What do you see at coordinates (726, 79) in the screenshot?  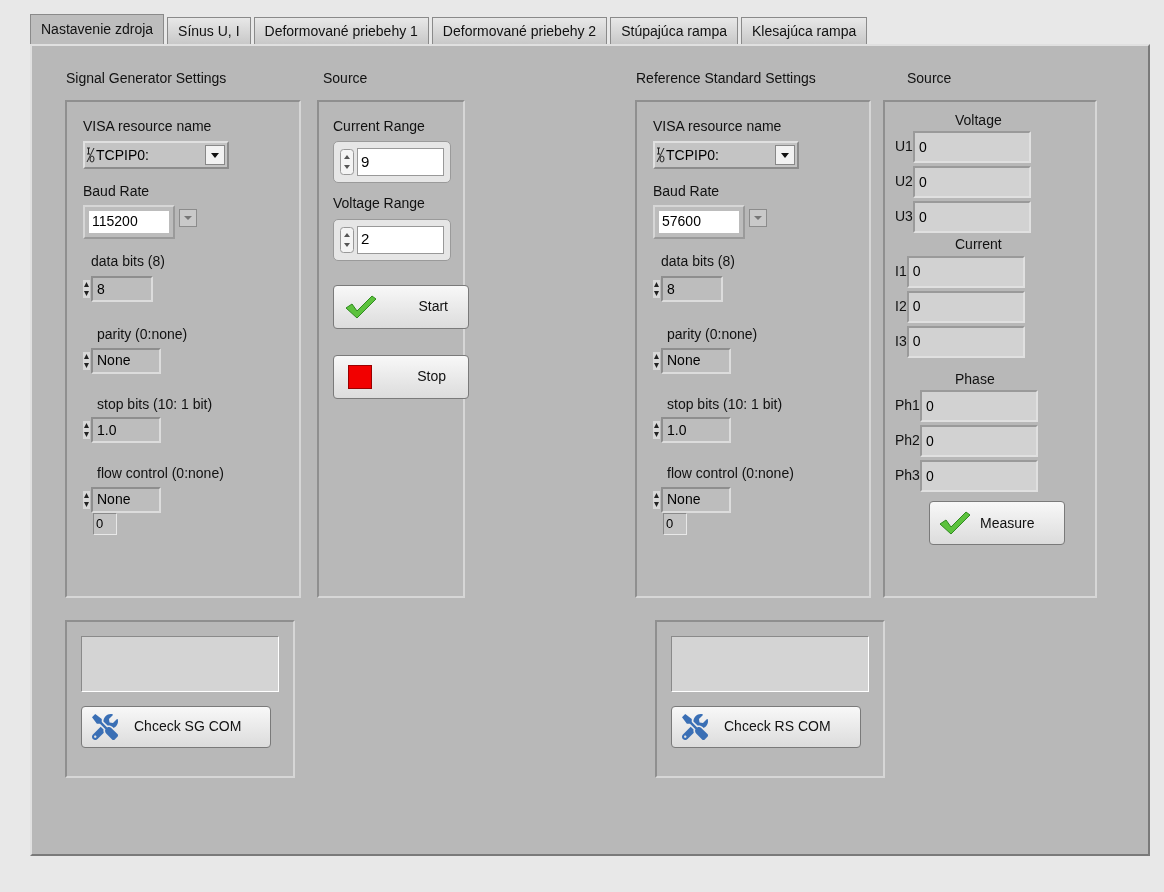 I see `group-title: Reference Standard Settings` at bounding box center [726, 79].